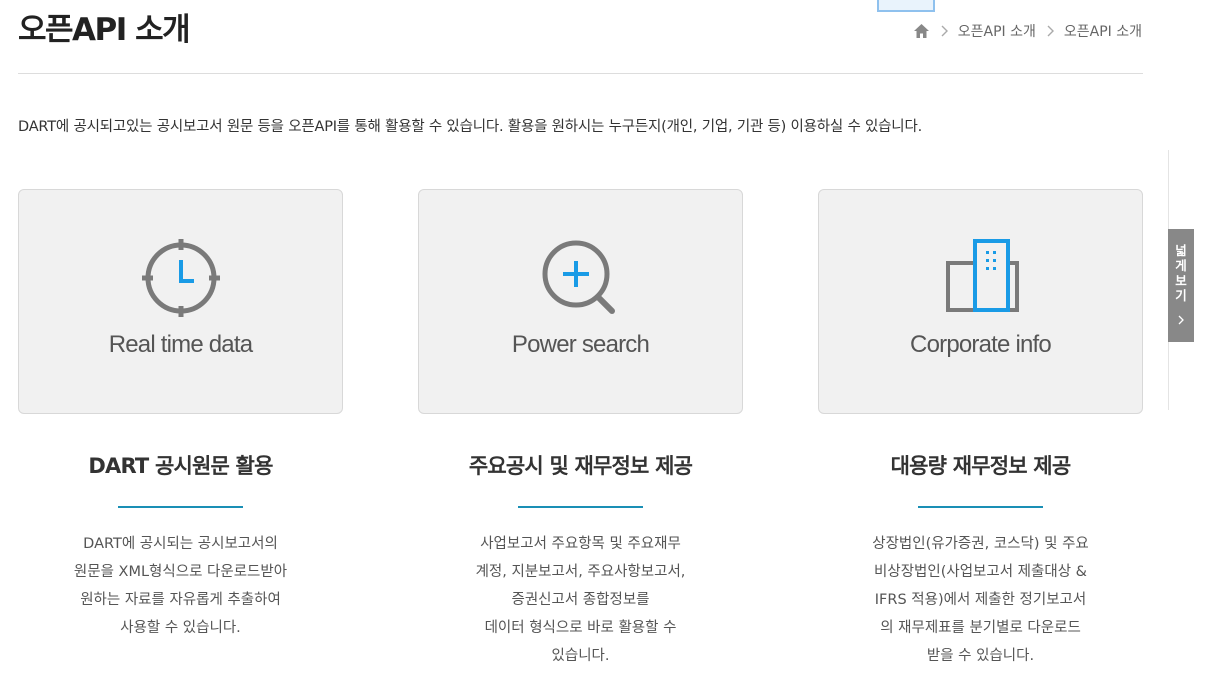  I want to click on wide-view-label: 넓게보기, so click(1181, 273).